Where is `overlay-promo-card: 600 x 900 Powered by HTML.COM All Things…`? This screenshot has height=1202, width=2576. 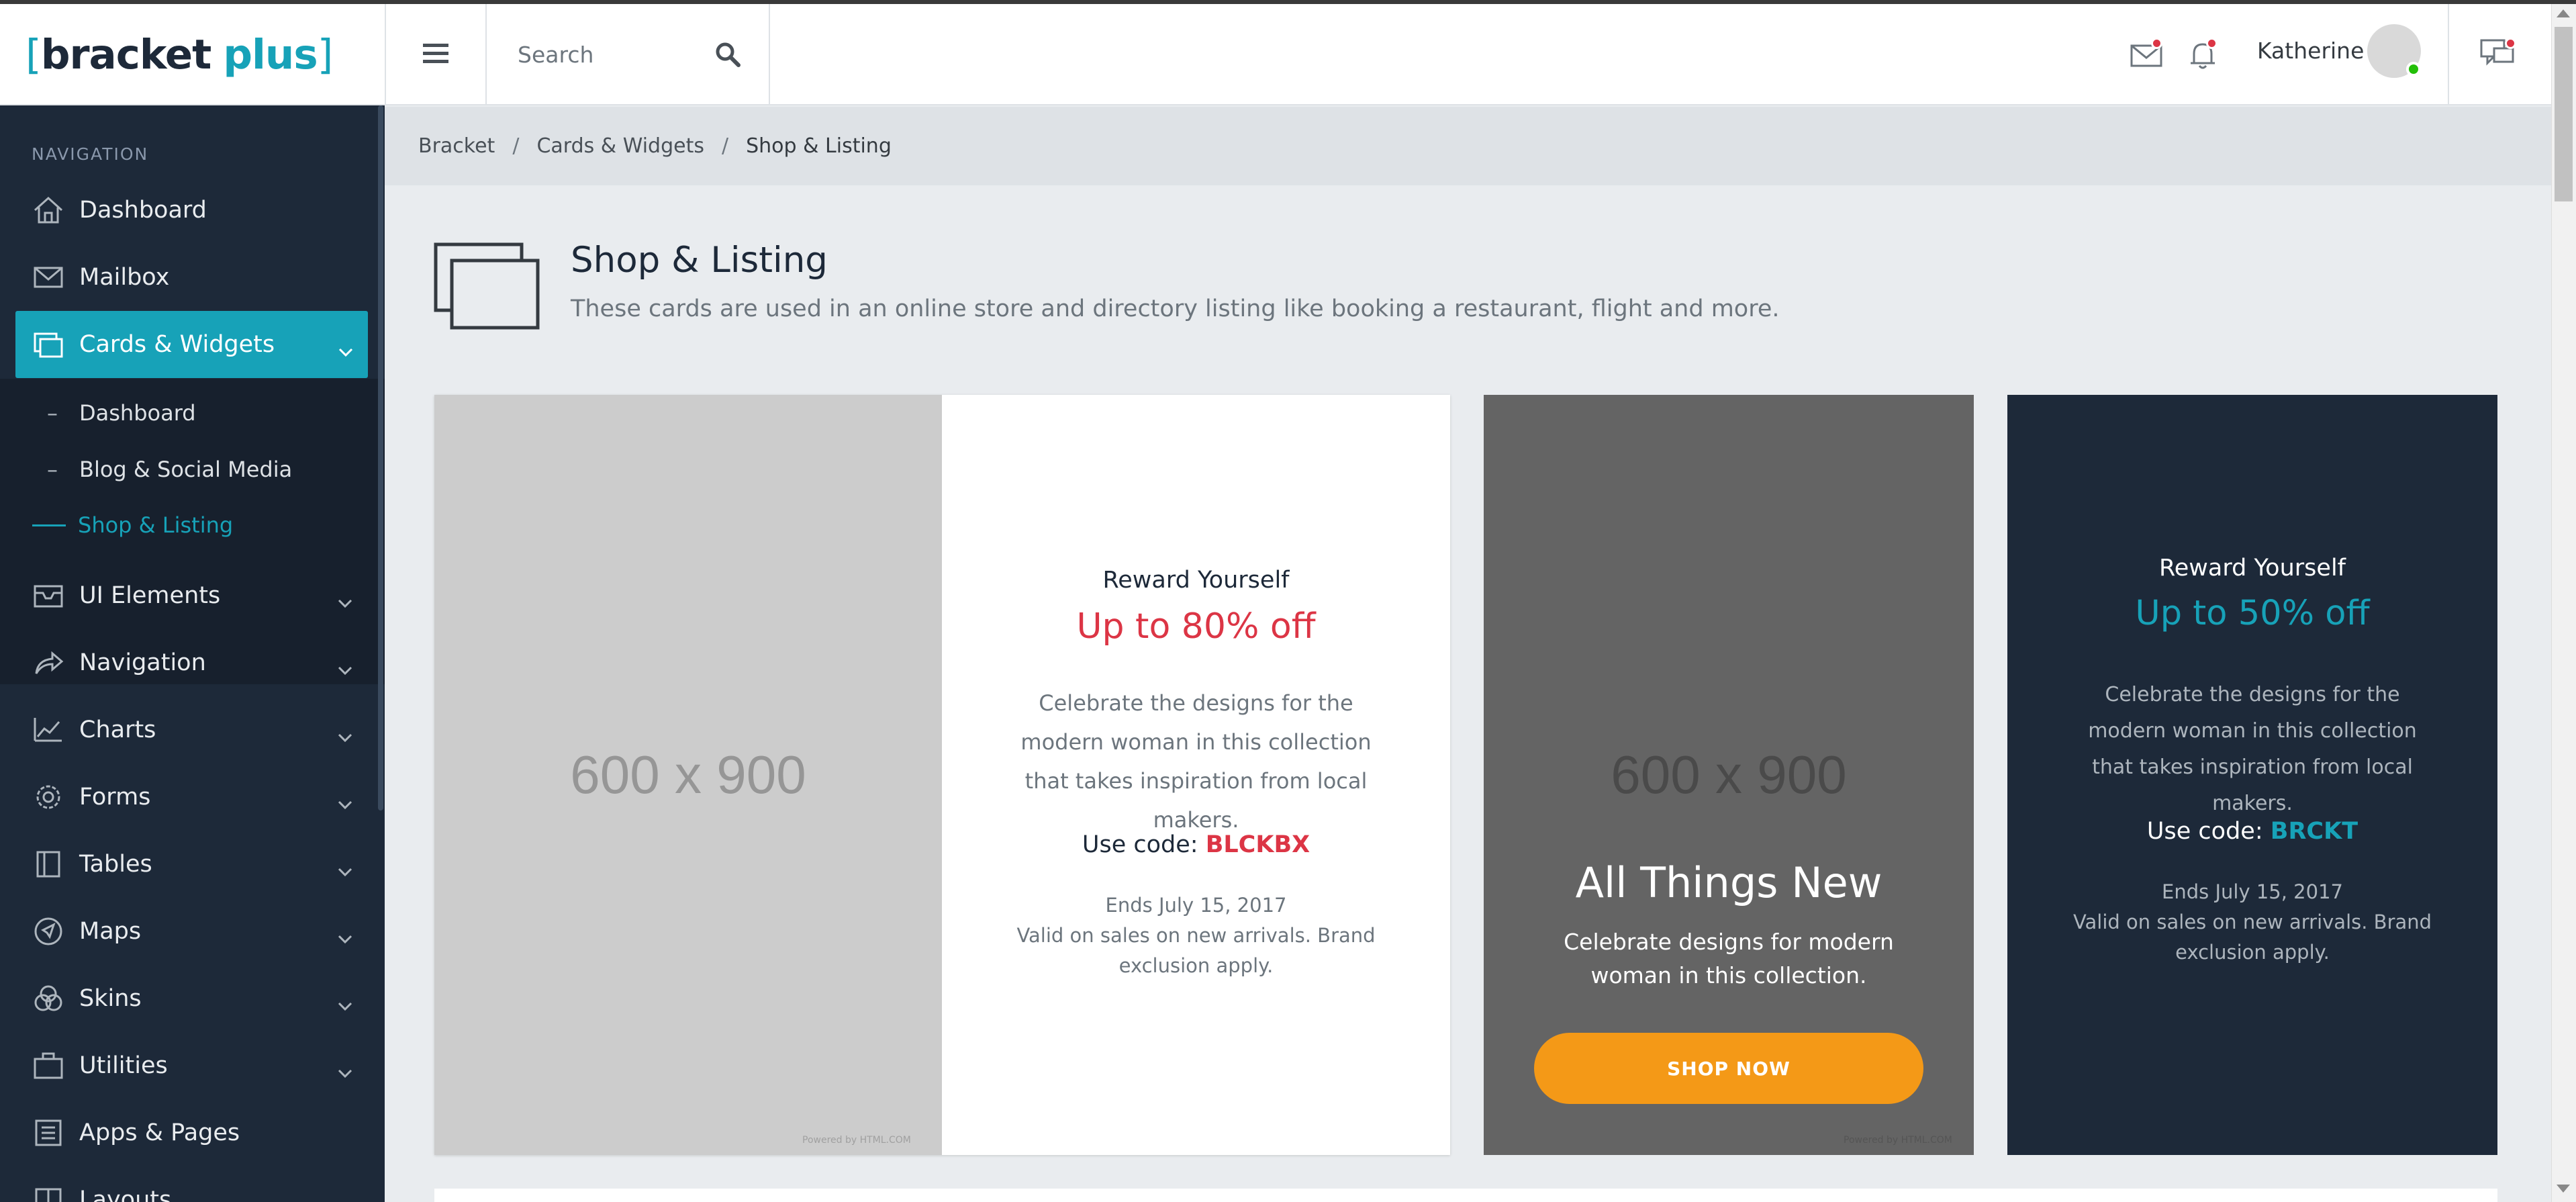
overlay-promo-card: 600 x 900 Powered by HTML.COM All Things… is located at coordinates (1729, 775).